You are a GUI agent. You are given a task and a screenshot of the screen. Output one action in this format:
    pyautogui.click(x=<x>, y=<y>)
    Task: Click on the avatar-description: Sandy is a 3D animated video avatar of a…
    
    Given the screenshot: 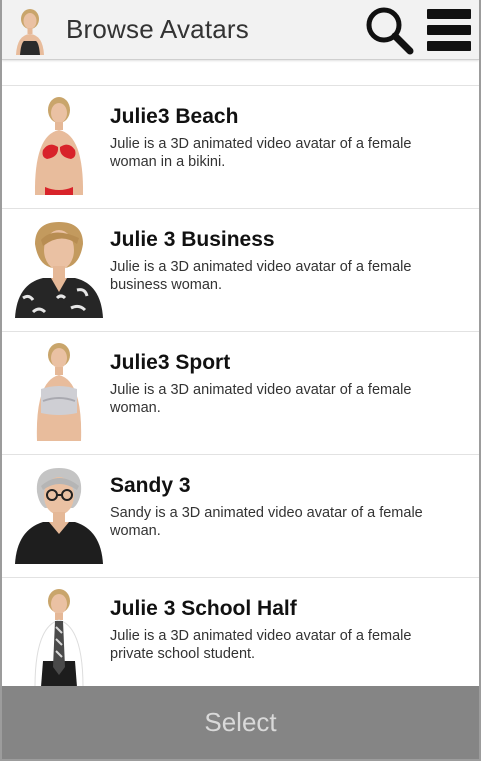 What is the action you would take?
    pyautogui.click(x=266, y=522)
    